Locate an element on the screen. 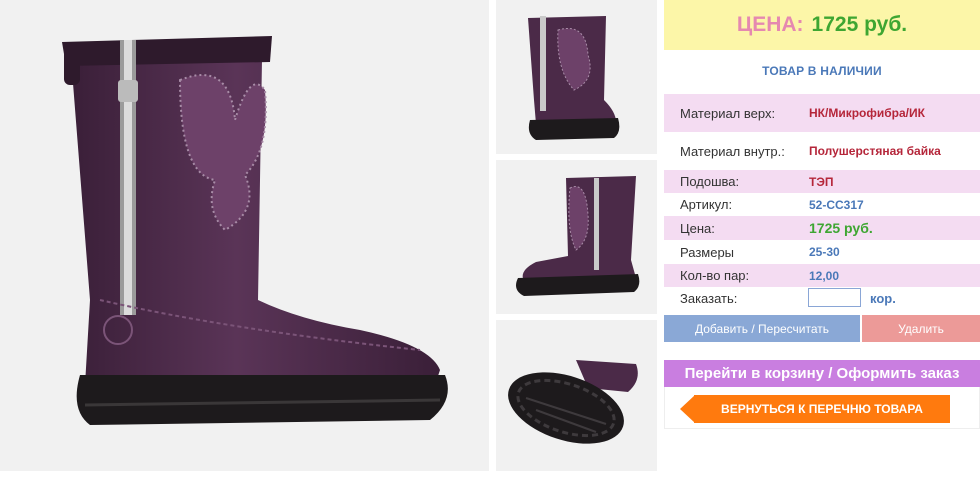 This screenshot has width=980, height=482. spec-value: 12,00 is located at coordinates (824, 275).